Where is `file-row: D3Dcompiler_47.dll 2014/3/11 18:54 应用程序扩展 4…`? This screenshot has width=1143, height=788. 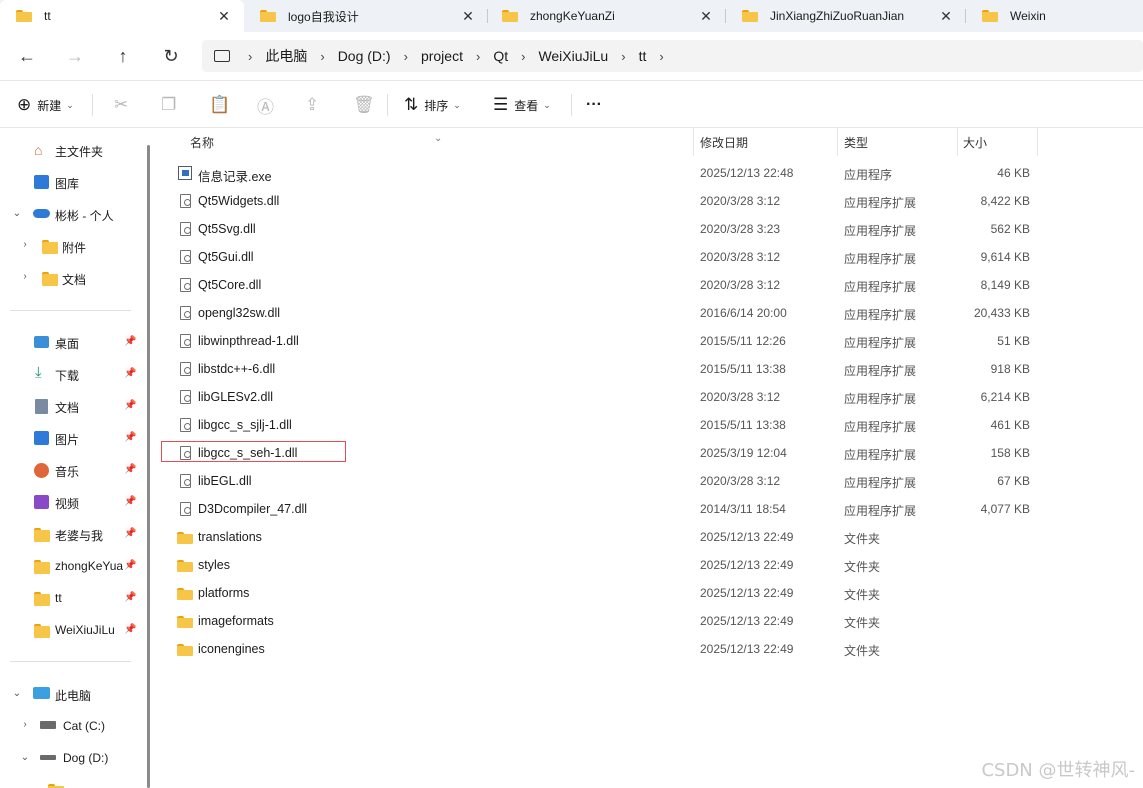
file-row: D3Dcompiler_47.dll 2014/3/11 18:54 应用程序扩展 4… is located at coordinates (650, 509).